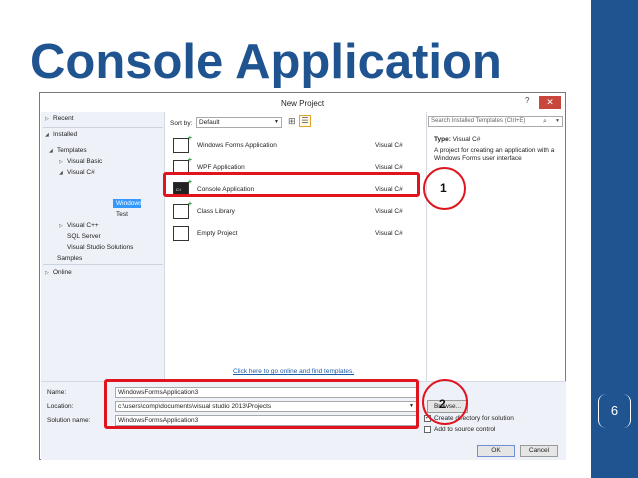 This screenshot has width=638, height=478. I want to click on template-item-windows-forms: + Windows Forms Application Visual C#, so click(296, 146).